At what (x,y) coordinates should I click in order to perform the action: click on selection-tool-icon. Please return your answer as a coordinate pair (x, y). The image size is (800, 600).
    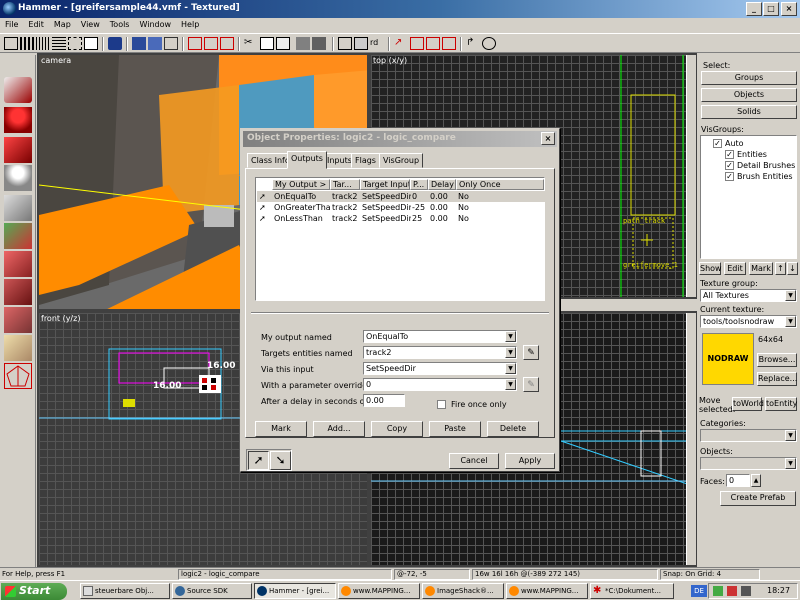
    Looking at the image, I should click on (18, 90).